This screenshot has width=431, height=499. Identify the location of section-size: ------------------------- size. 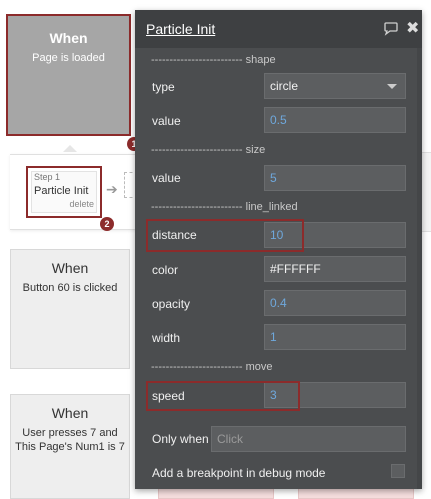
(208, 150).